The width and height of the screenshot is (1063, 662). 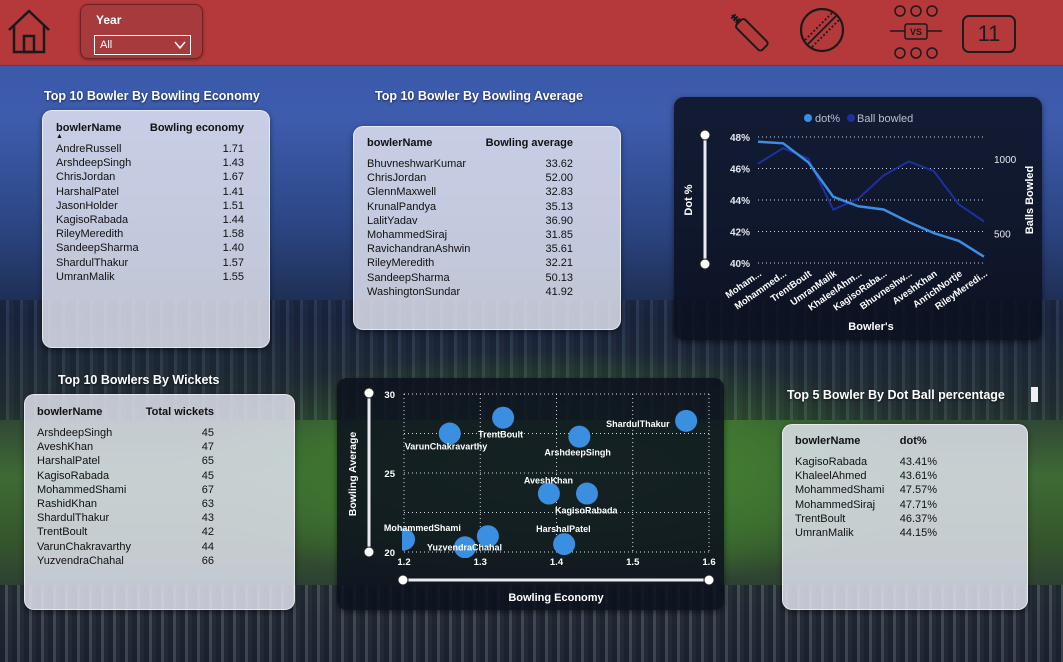 I want to click on cricket-bat-icon, so click(x=749, y=32).